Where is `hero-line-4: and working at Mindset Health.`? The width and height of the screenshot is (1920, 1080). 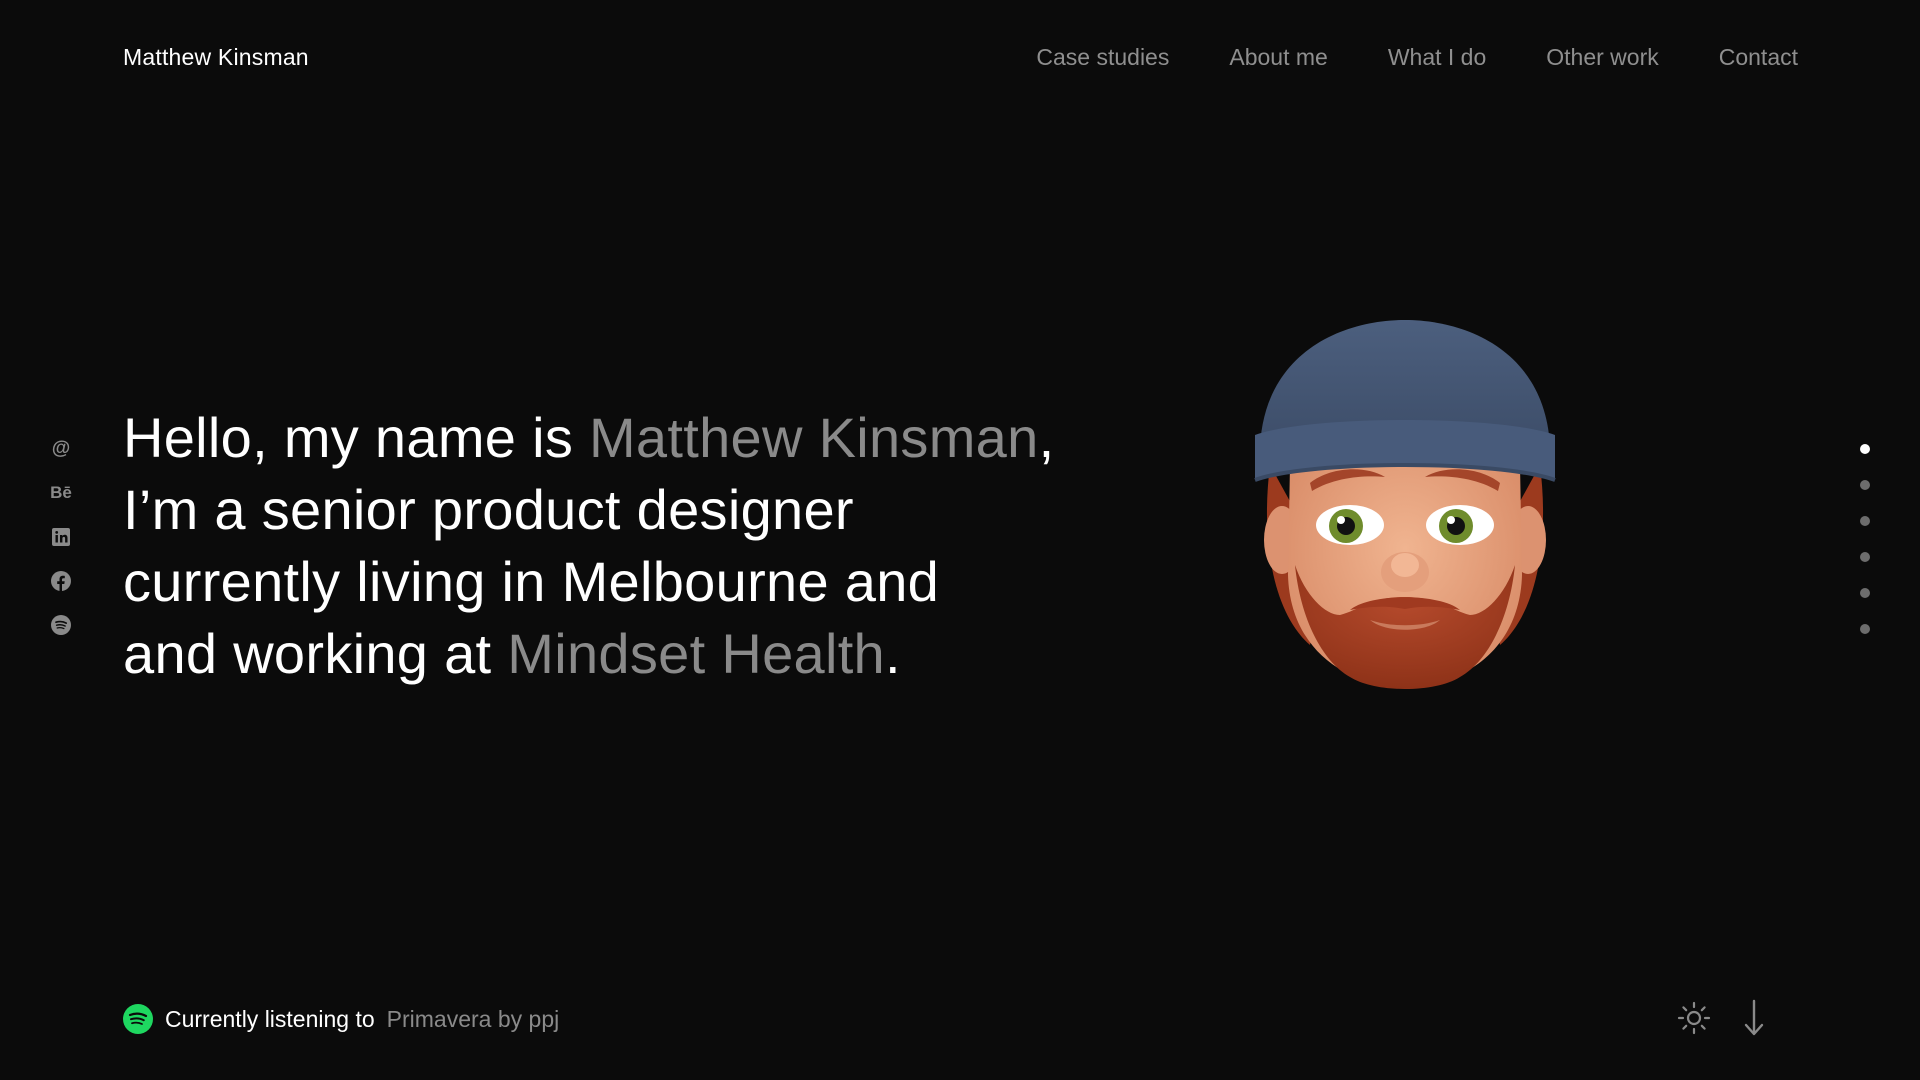 hero-line-4: and working at Mindset Health. is located at coordinates (603, 654).